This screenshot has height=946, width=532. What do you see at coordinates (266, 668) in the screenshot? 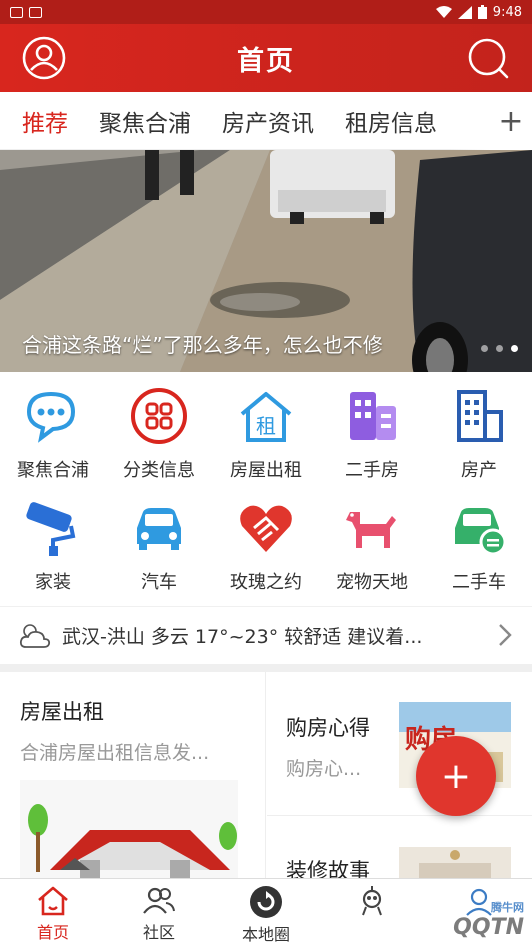
I see `section-divider` at bounding box center [266, 668].